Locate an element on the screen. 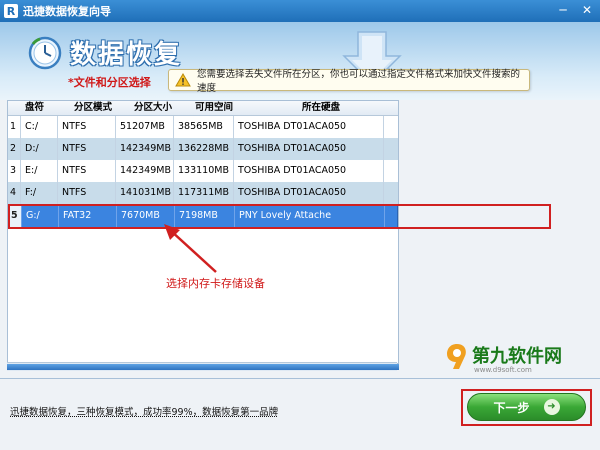 Image resolution: width=600 pixels, height=450 pixels. watermark: 第九软件网 www.d9soft.com is located at coordinates (519, 360).